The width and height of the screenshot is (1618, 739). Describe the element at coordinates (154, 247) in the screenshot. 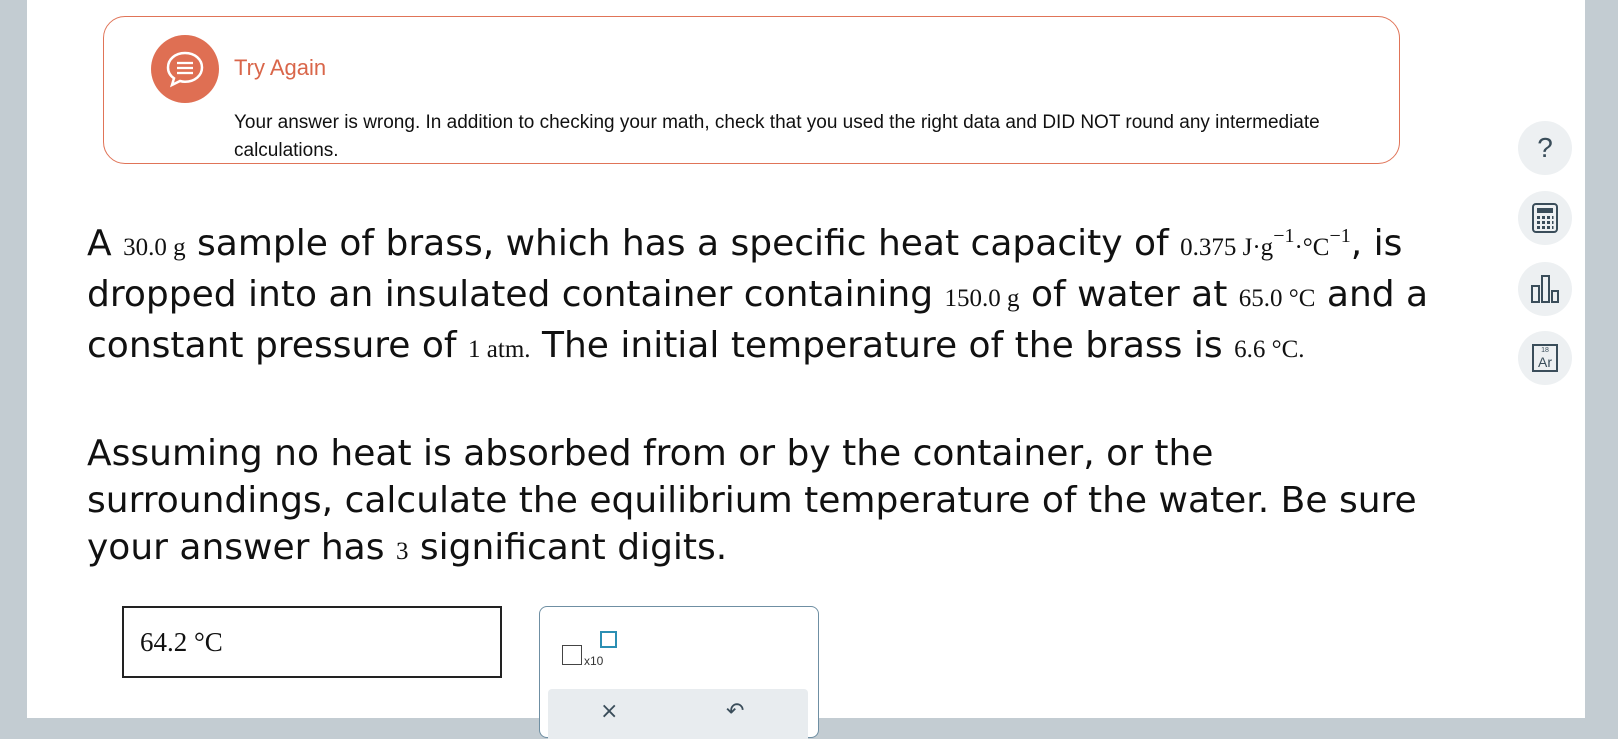

I see `brass-mass: 30.0 g` at that location.